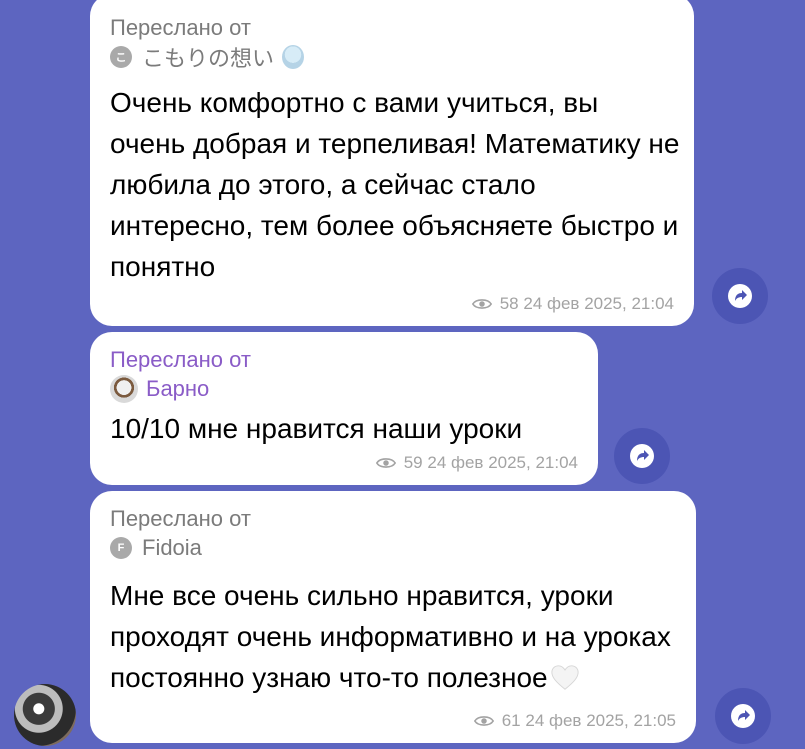  I want to click on sender-name: Барно, so click(177, 389).